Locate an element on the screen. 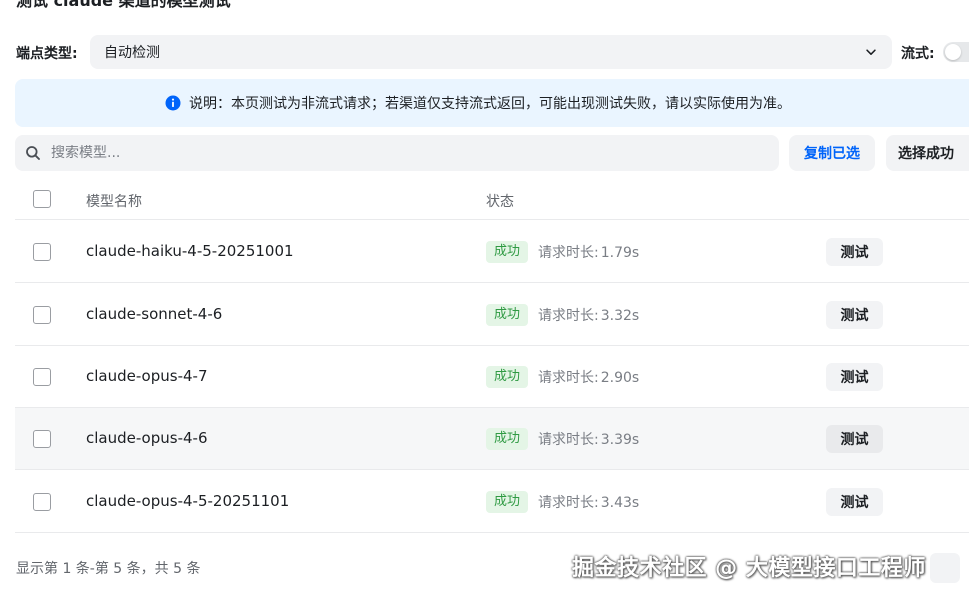  request-duration: 请求时长: 3.32s is located at coordinates (588, 315).